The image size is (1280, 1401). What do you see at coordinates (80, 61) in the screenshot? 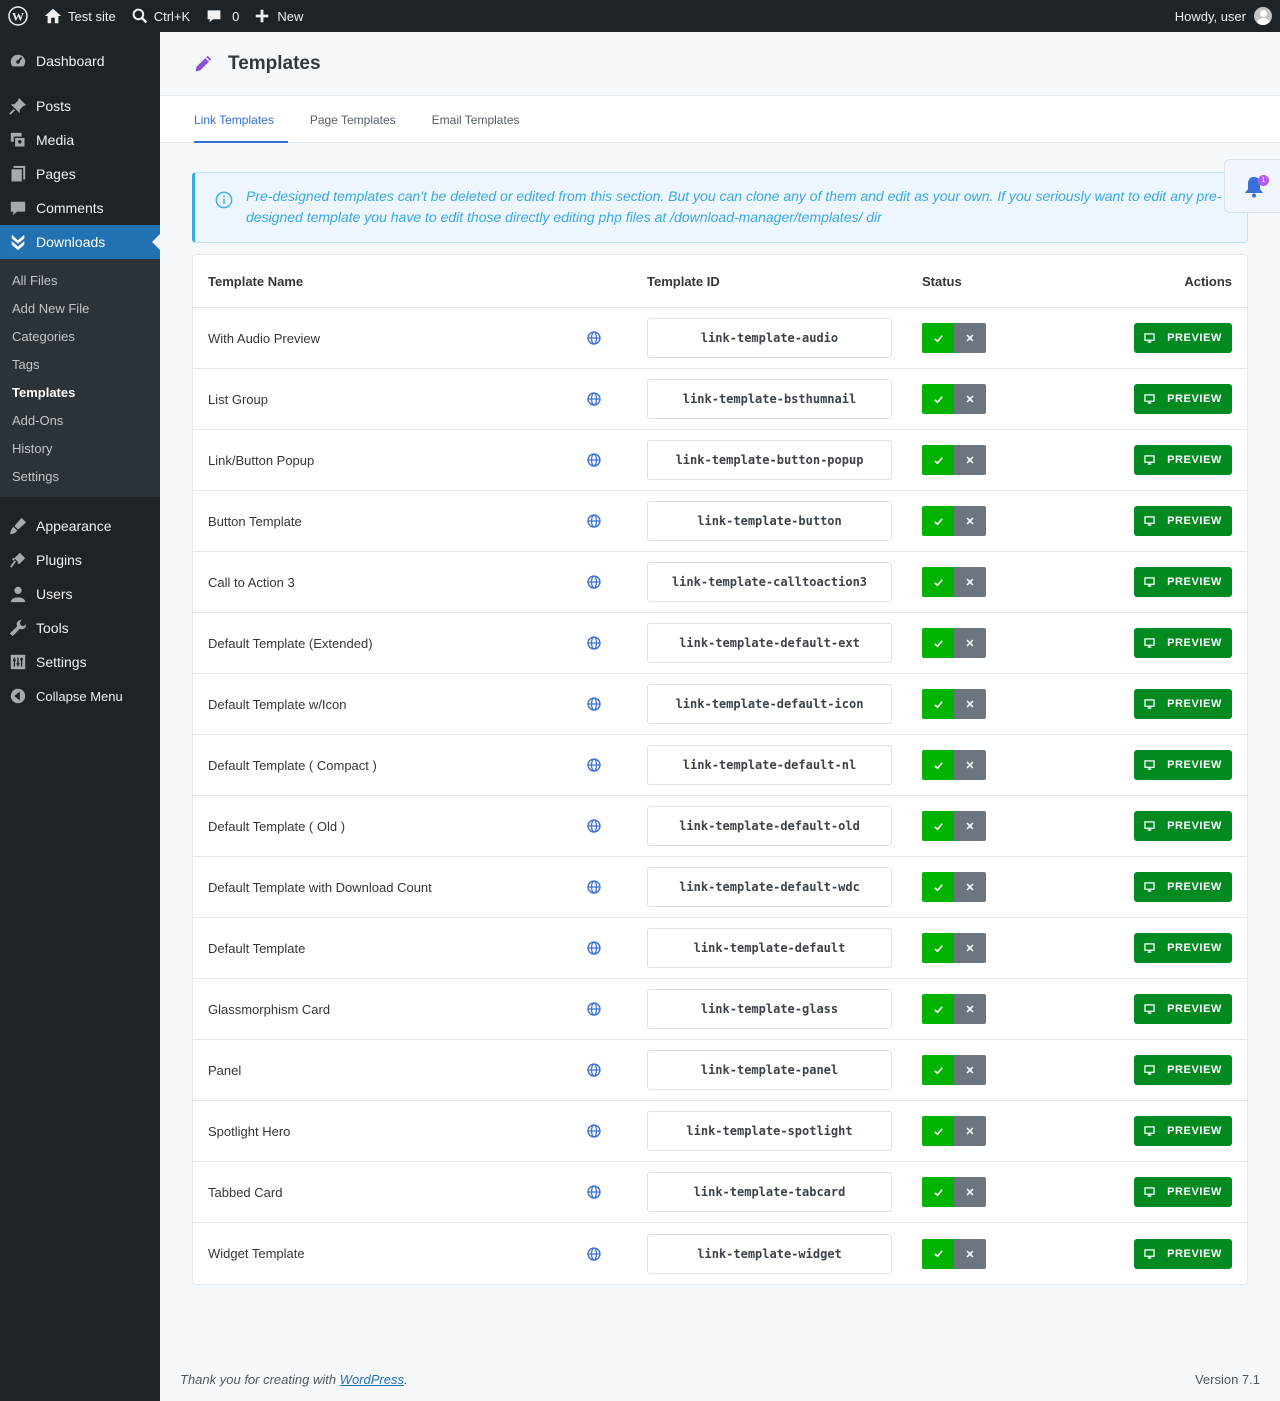
I see `menu-dashboard: Dashboard` at bounding box center [80, 61].